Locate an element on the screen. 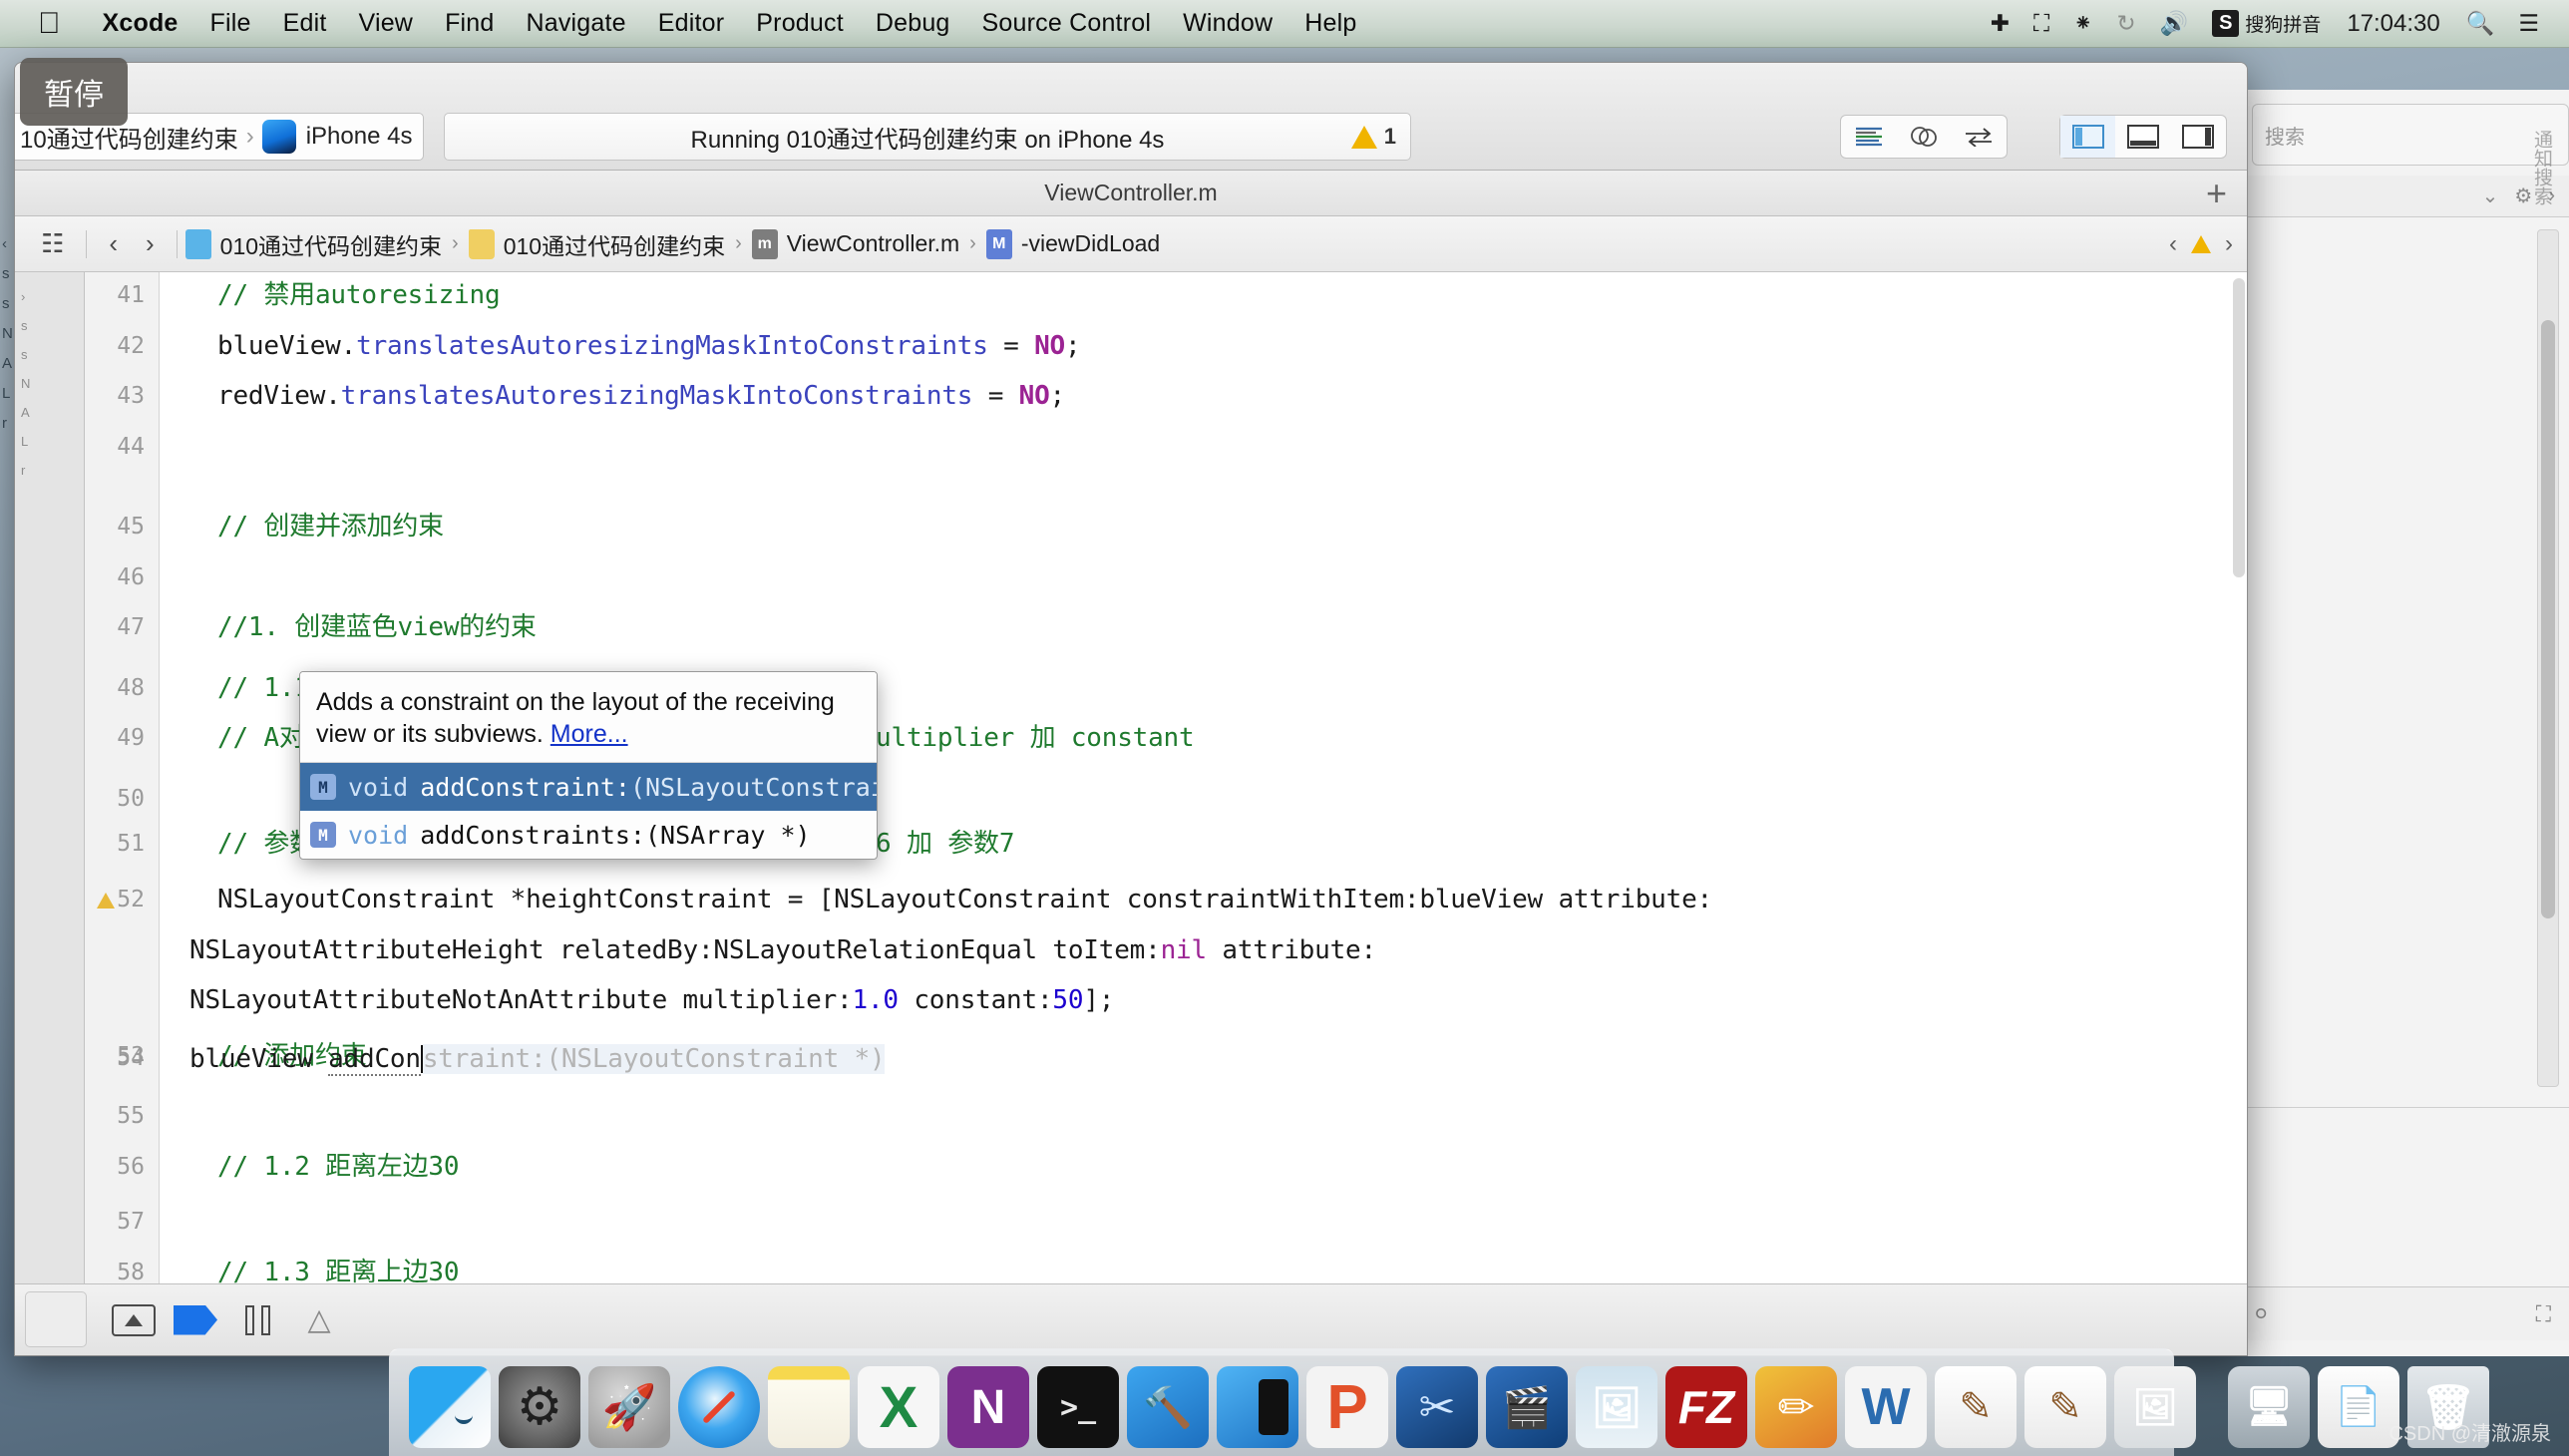 Image resolution: width=2569 pixels, height=1456 pixels. breadcrumb-item-file: m ViewController.m › is located at coordinates (868, 243).